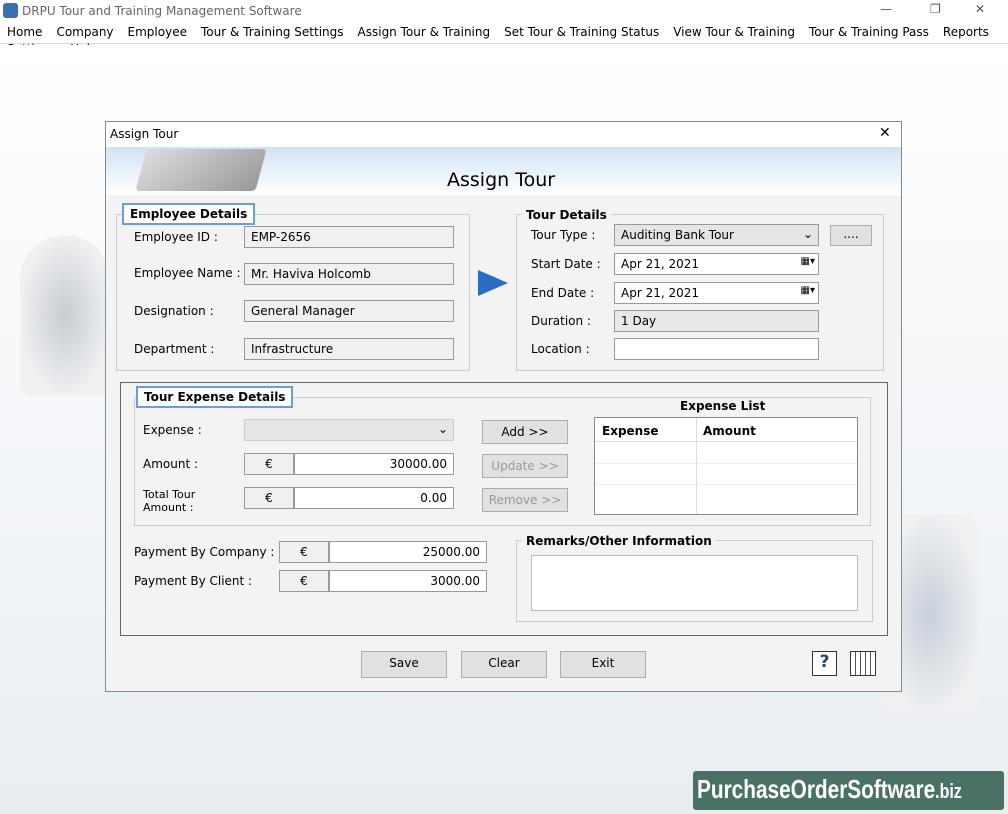  Describe the element at coordinates (187, 273) in the screenshot. I see `employee-name-label: Employee Name :` at that location.